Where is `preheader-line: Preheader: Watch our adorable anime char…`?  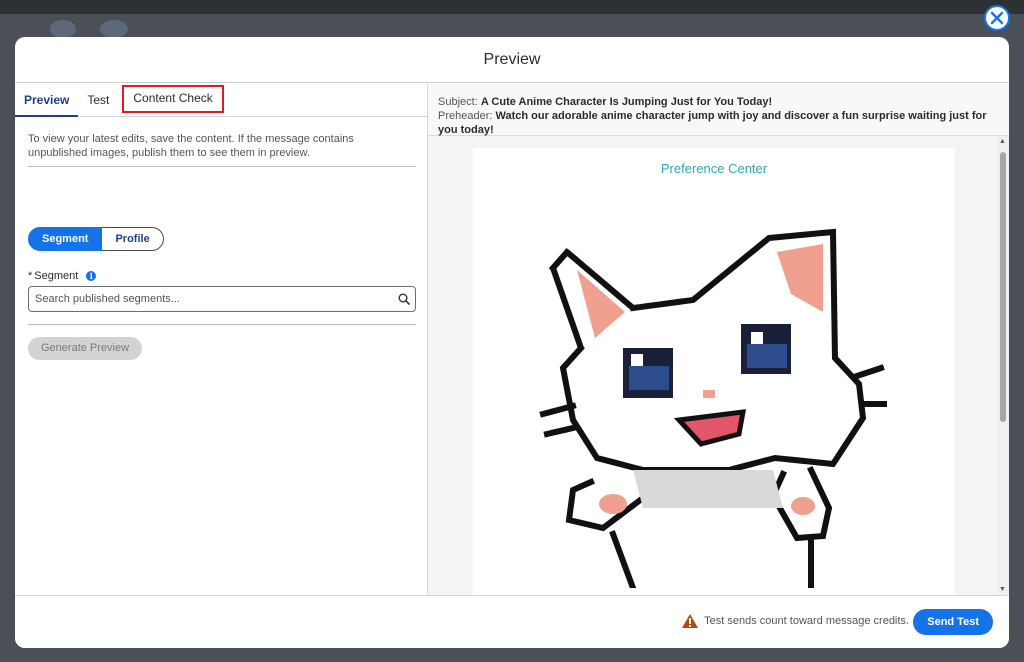 preheader-line: Preheader: Watch our adorable anime char… is located at coordinates (718, 123).